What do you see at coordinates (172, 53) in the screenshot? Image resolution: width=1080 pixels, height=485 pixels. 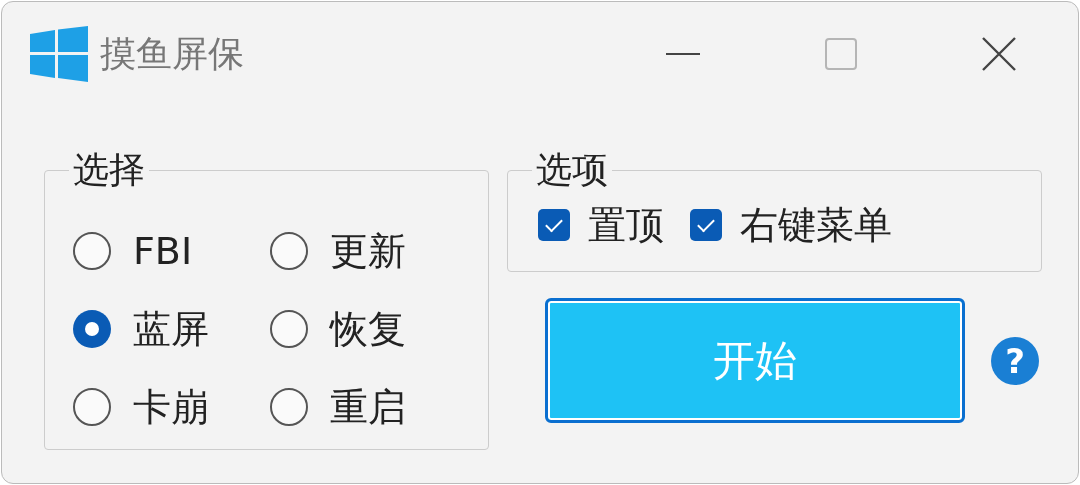 I see `window-title: 摸鱼屏保` at bounding box center [172, 53].